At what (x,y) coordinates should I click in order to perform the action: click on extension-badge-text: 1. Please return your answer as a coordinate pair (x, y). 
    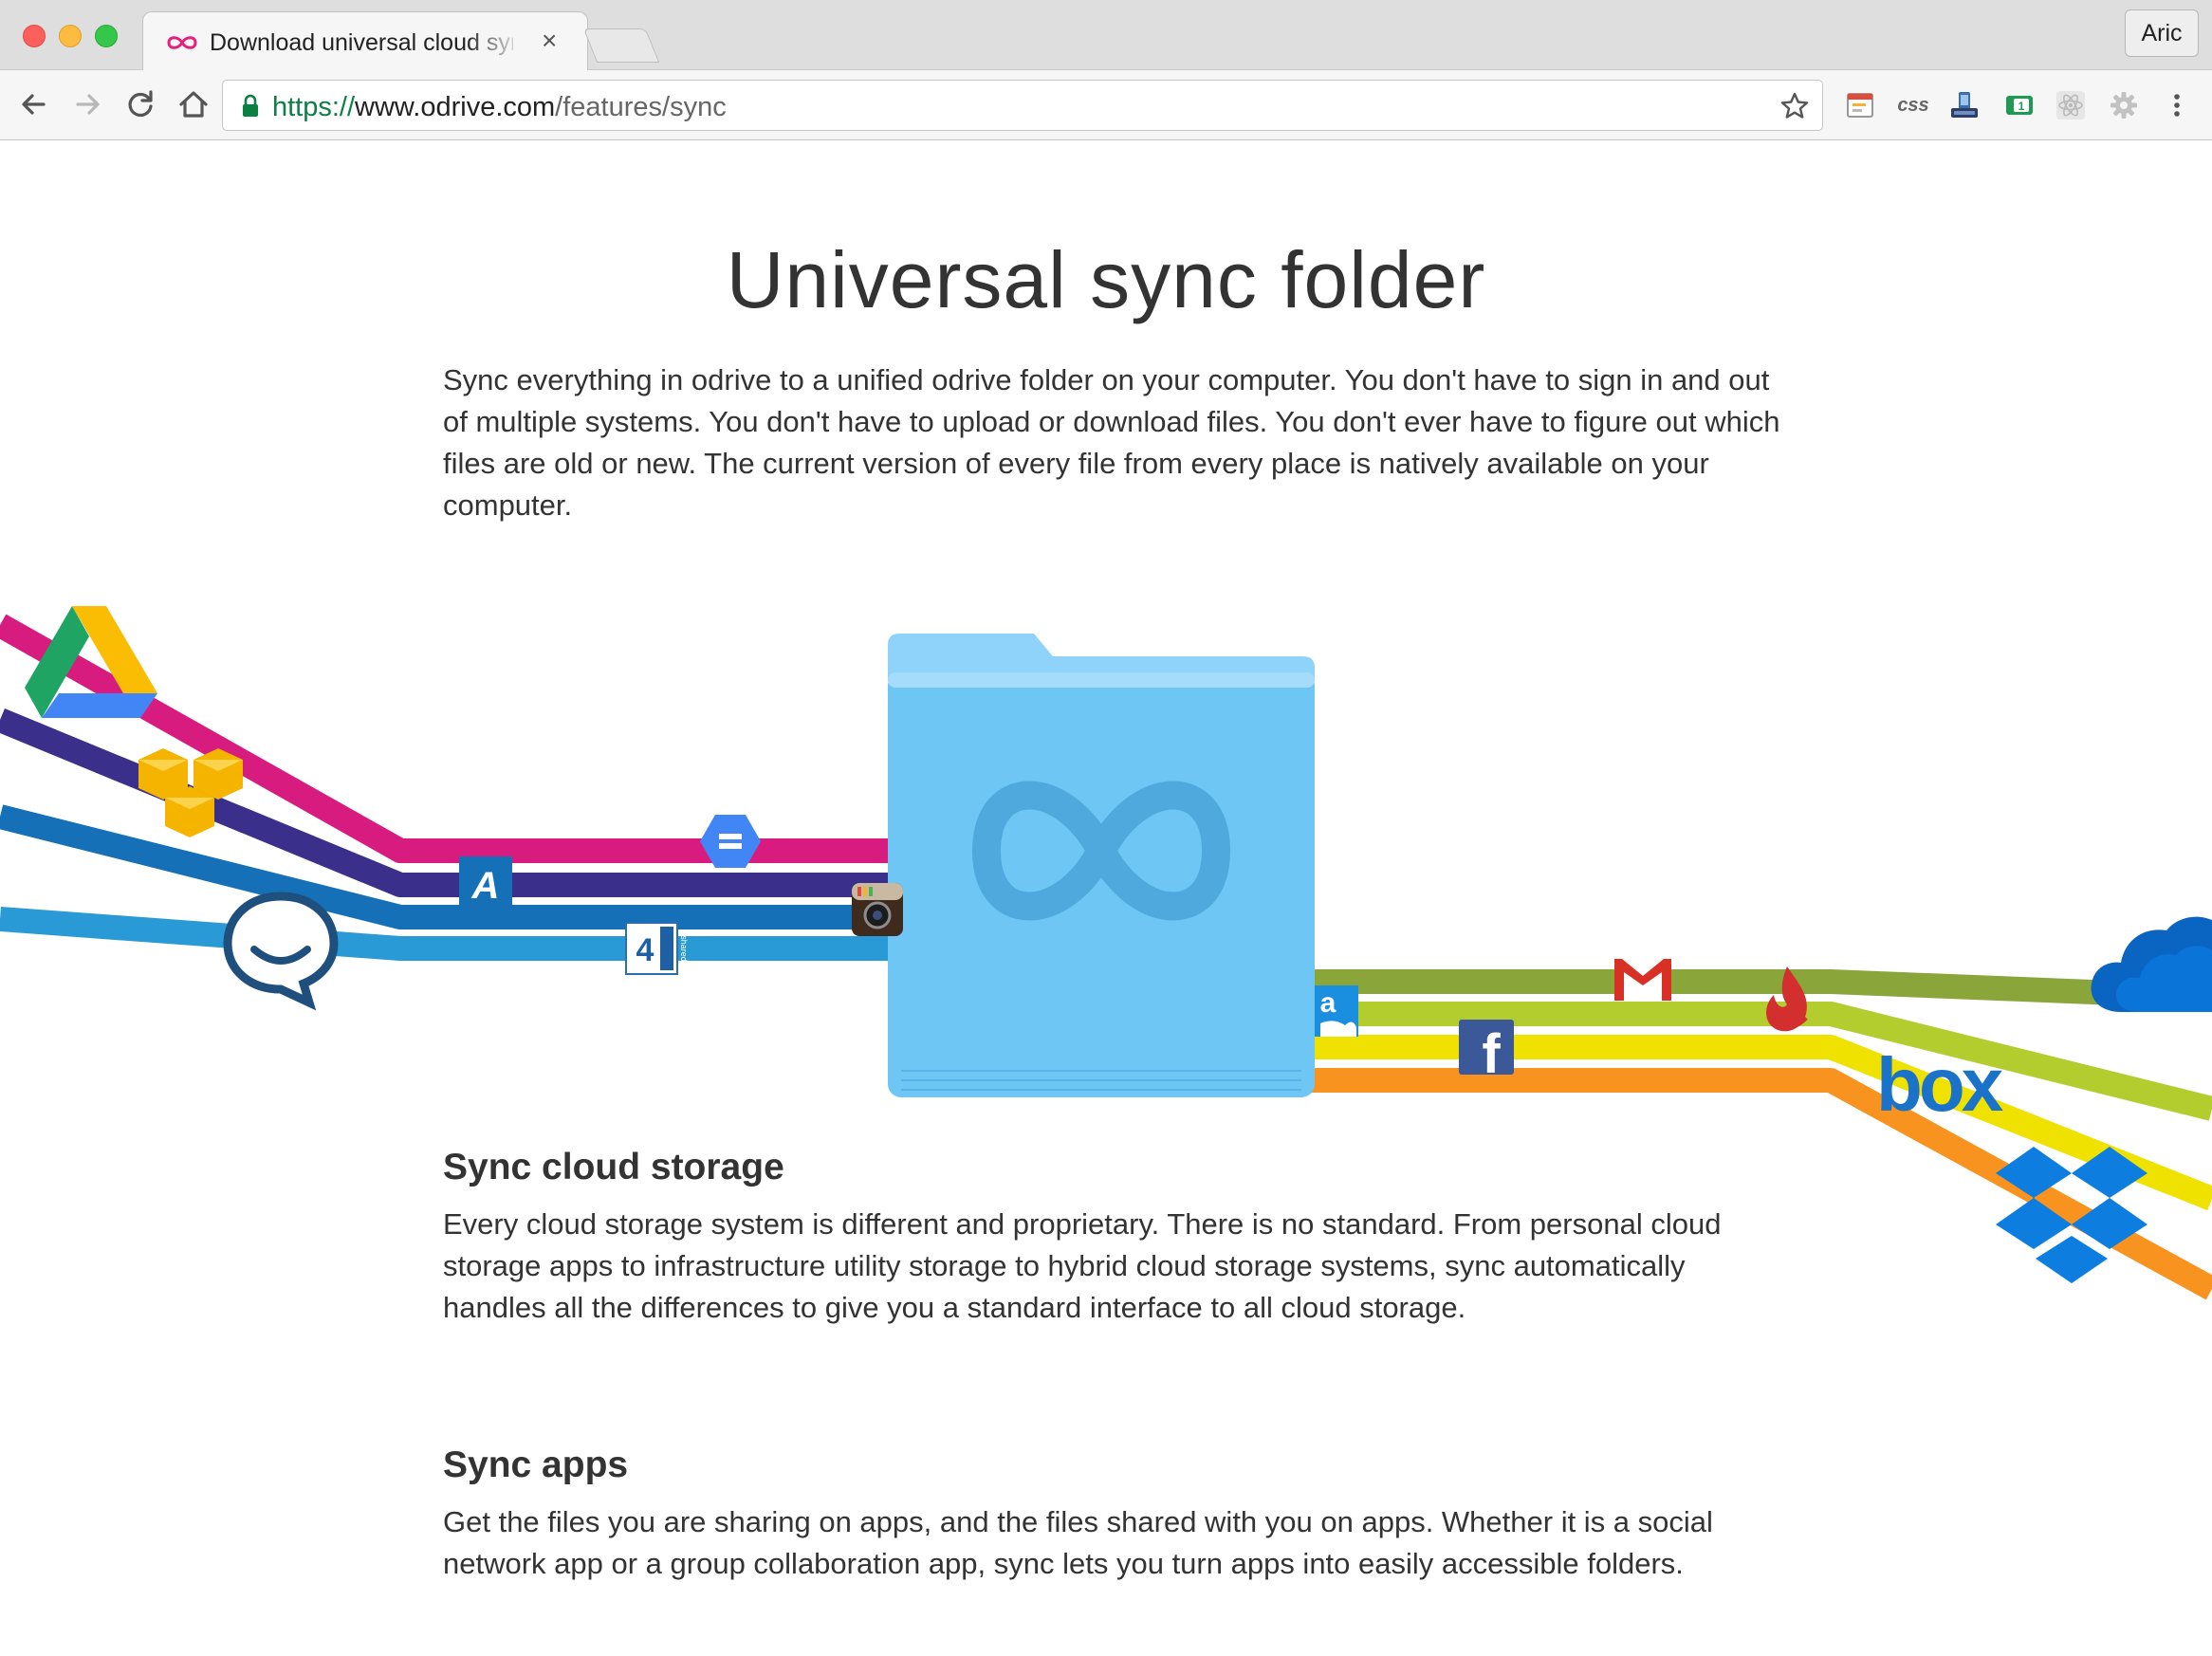
    Looking at the image, I should click on (2021, 106).